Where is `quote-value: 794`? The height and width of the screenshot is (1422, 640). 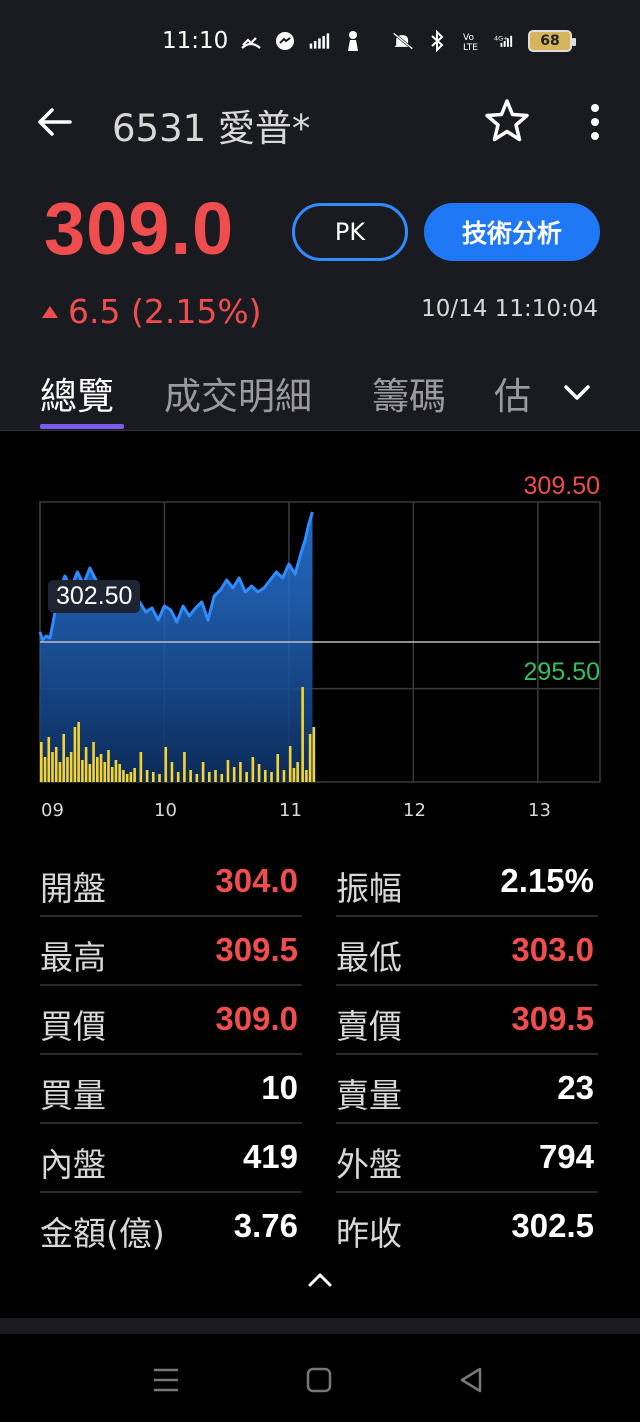
quote-value: 794 is located at coordinates (566, 1156).